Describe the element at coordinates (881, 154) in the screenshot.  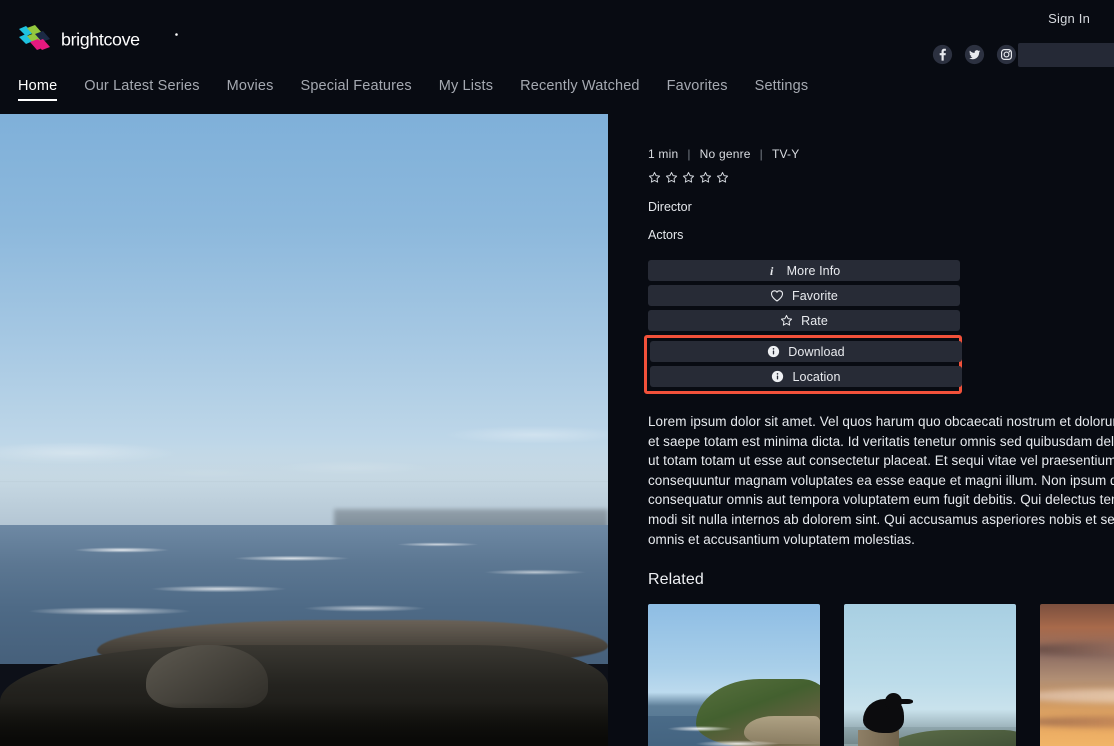
I see `video-meta: 1 min | No genre | TV-Y` at that location.